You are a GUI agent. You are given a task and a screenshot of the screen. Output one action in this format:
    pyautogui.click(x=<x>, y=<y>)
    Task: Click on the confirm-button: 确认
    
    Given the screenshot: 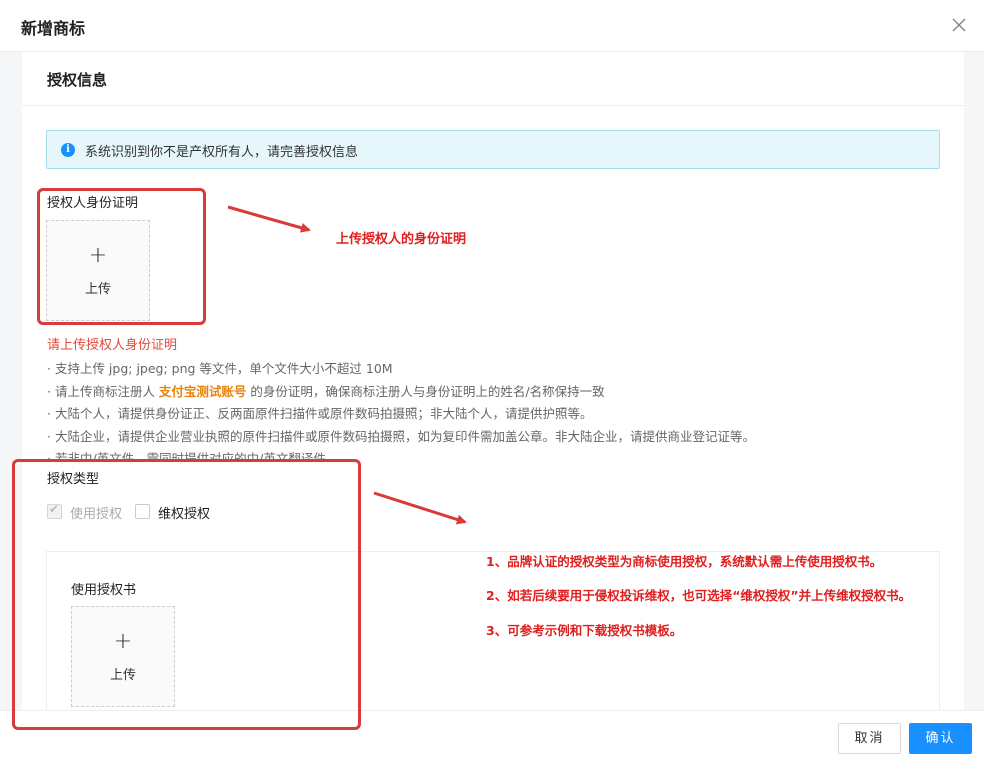 What is the action you would take?
    pyautogui.click(x=940, y=738)
    